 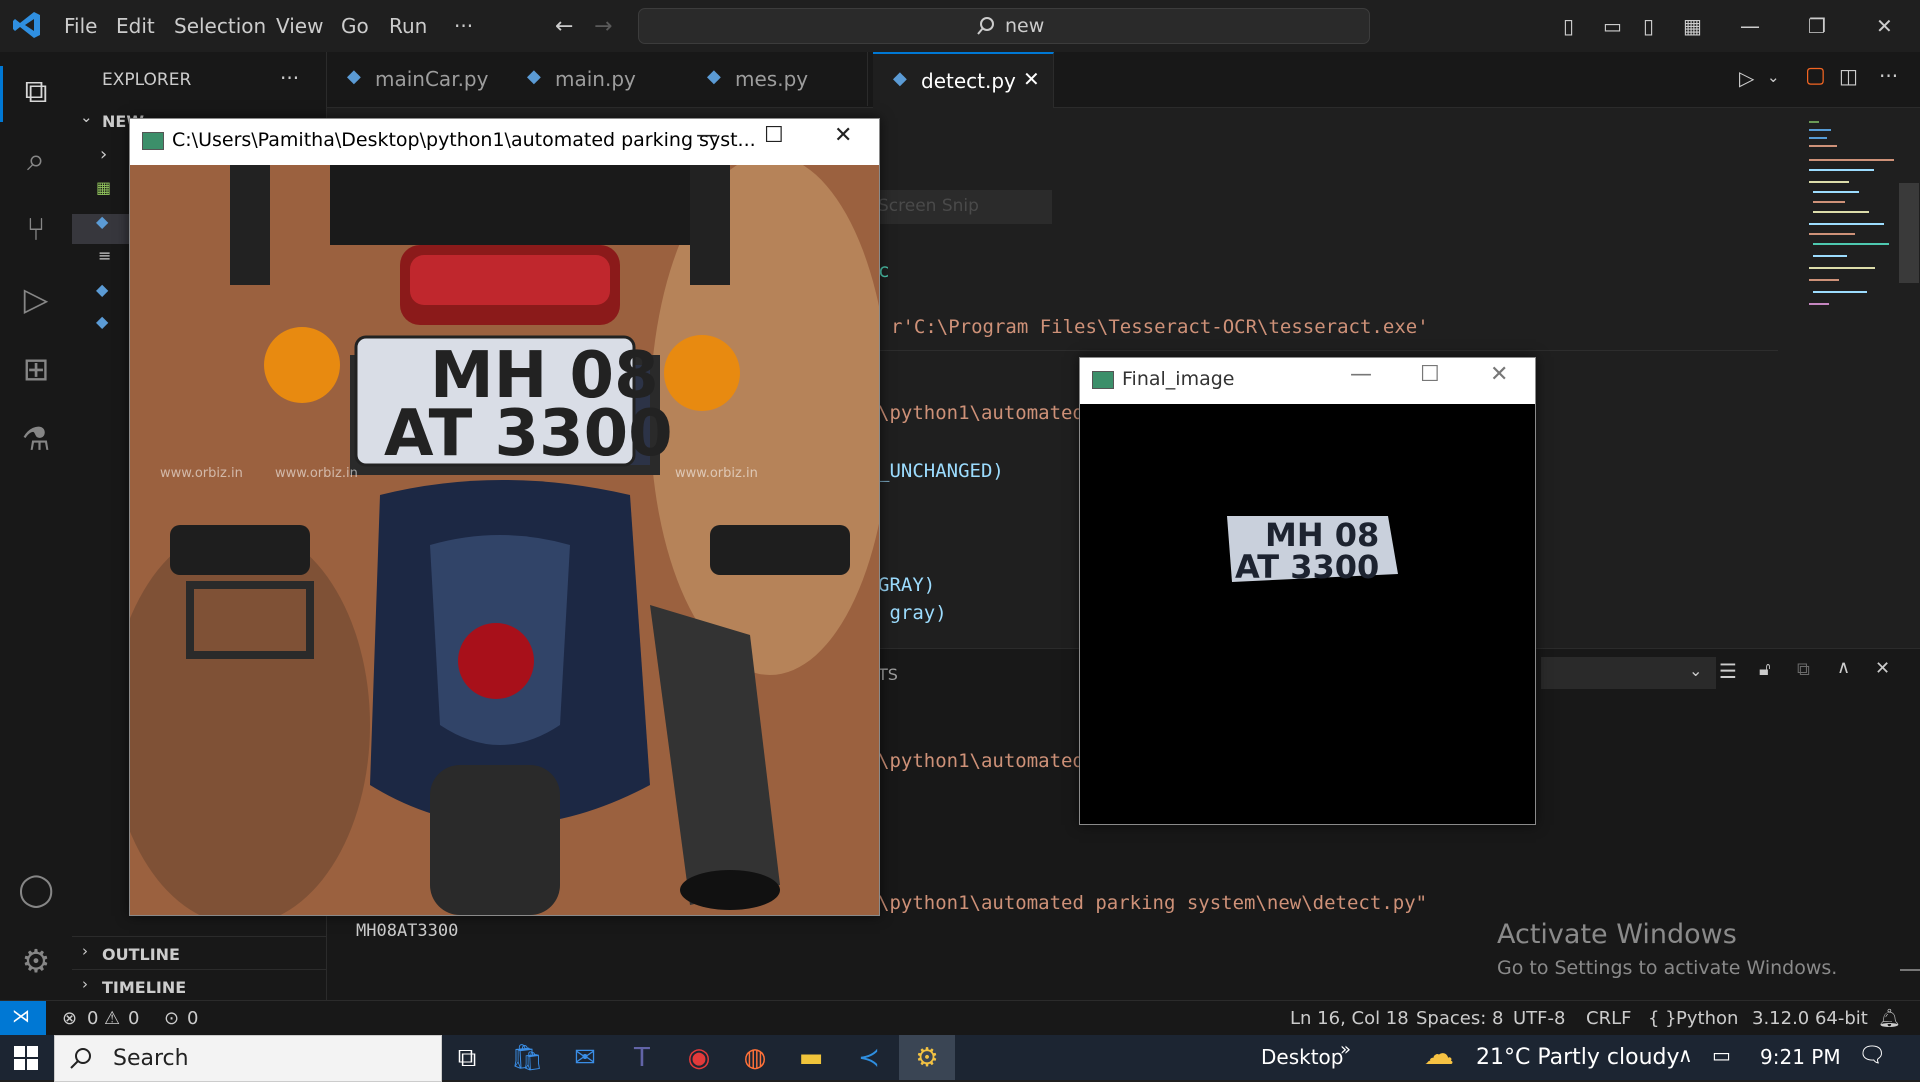 What do you see at coordinates (597, 79) in the screenshot?
I see `tab-main: ◆ main.py` at bounding box center [597, 79].